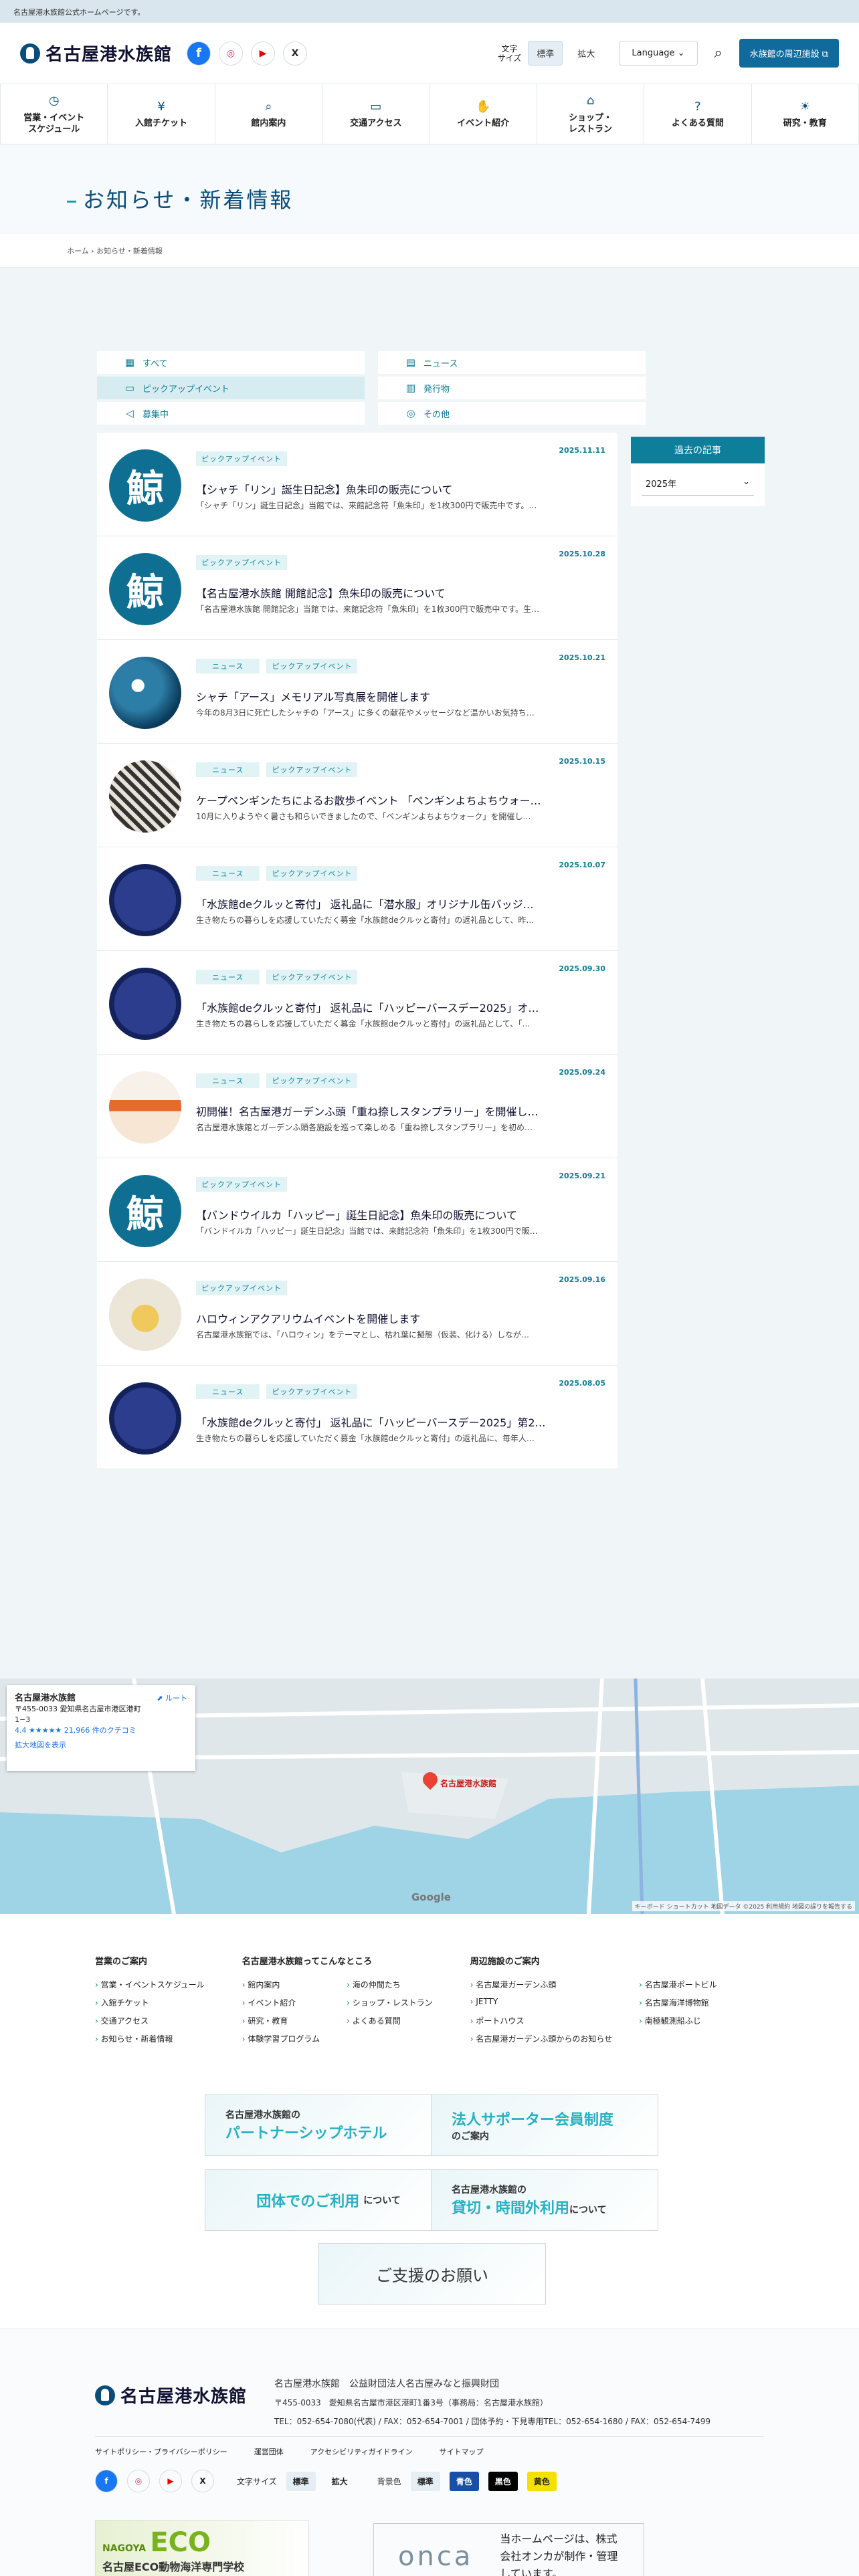  Describe the element at coordinates (541, 2021) in the screenshot. I see `footer-link: ポートハウス` at that location.